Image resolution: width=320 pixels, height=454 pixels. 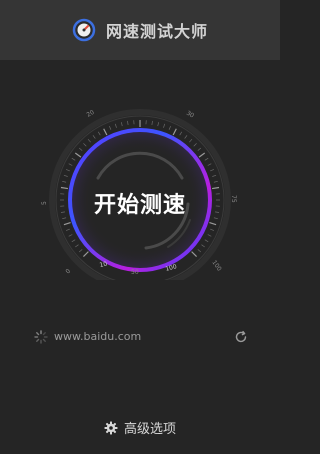 What do you see at coordinates (241, 336) in the screenshot?
I see `refresh-icon` at bounding box center [241, 336].